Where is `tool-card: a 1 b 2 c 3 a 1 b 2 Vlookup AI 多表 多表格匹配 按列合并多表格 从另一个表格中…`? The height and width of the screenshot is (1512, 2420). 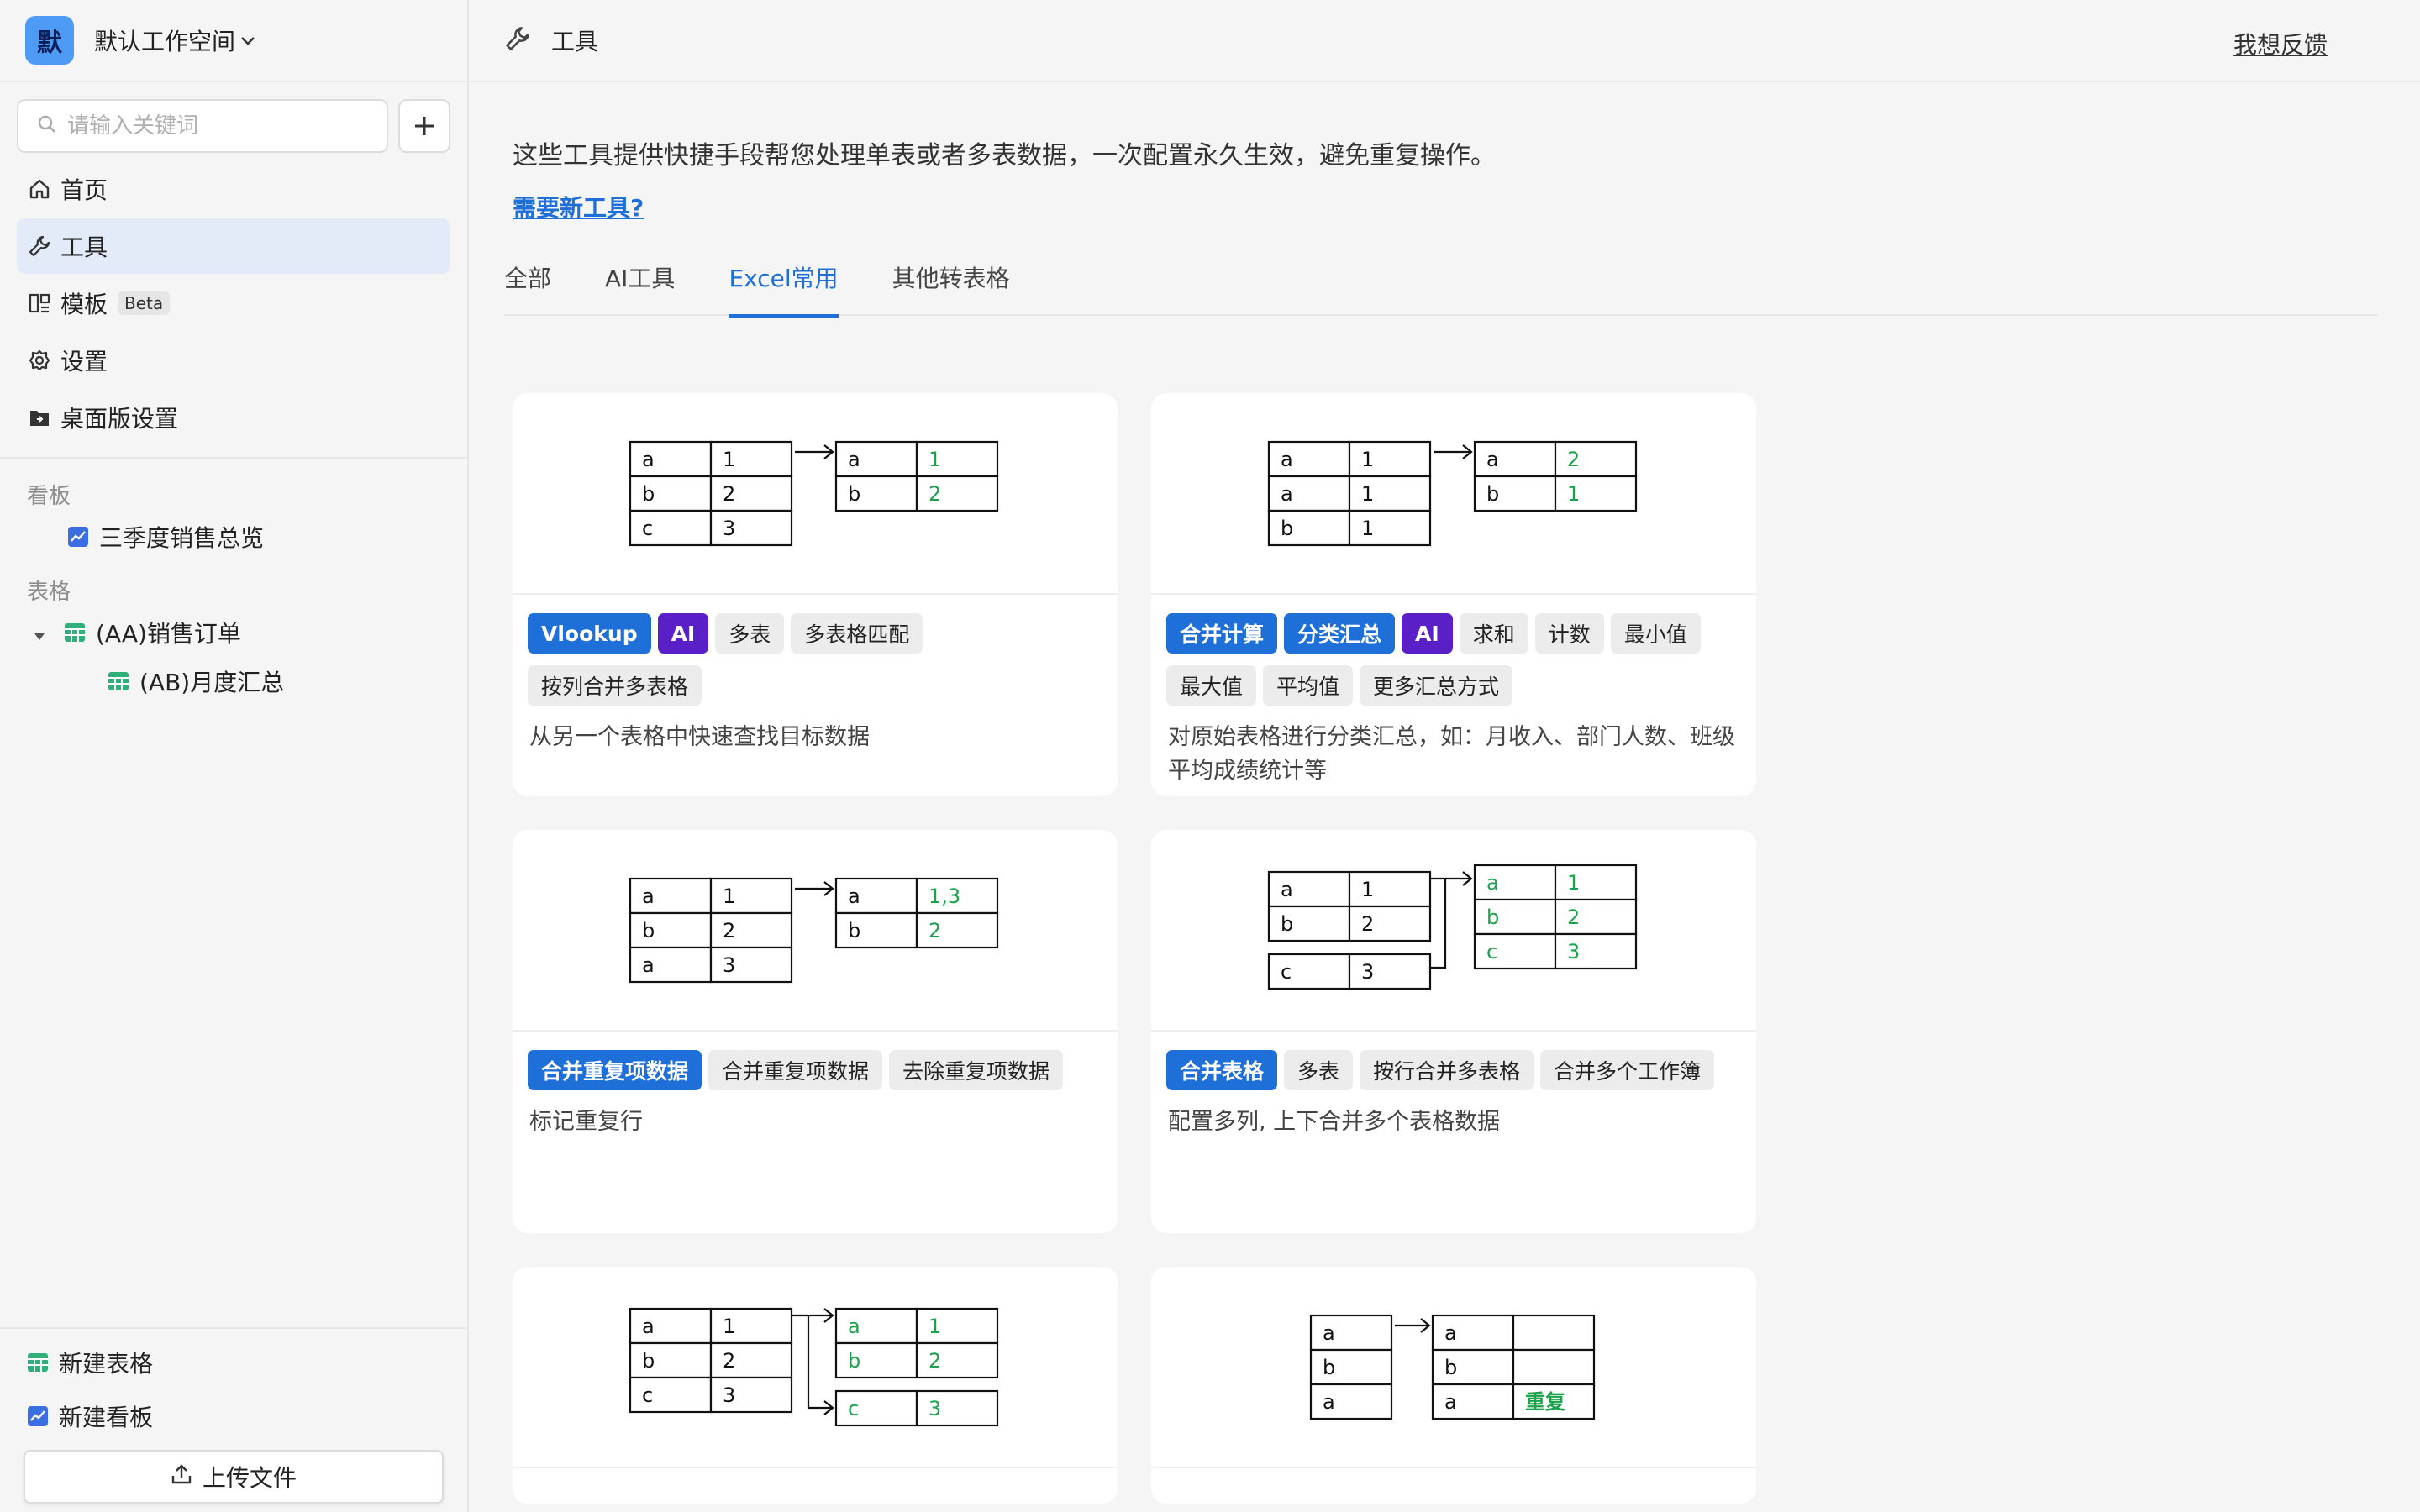 tool-card: a 1 b 2 c 3 a 1 b 2 Vlookup AI 多表 多表格匹配 按列合并多表格 从另一个表格中… is located at coordinates (815, 594).